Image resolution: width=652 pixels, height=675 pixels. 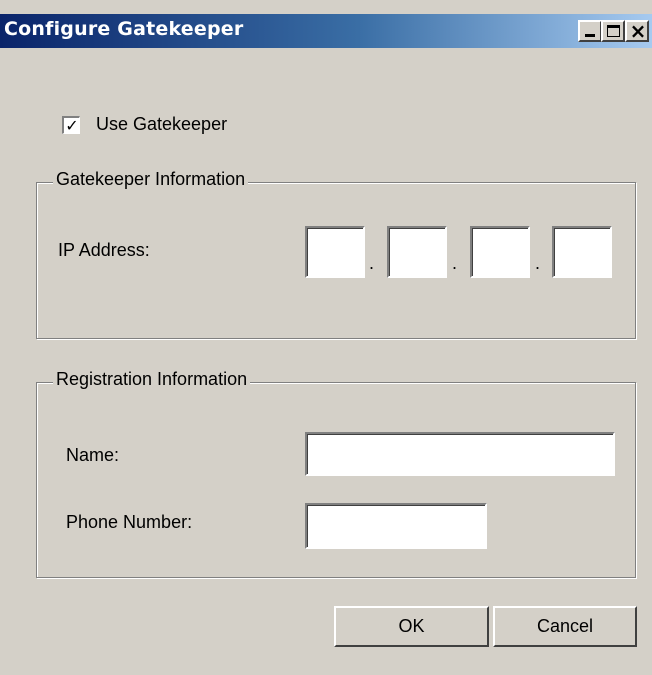 What do you see at coordinates (565, 626) in the screenshot?
I see `cancel-button: Cancel` at bounding box center [565, 626].